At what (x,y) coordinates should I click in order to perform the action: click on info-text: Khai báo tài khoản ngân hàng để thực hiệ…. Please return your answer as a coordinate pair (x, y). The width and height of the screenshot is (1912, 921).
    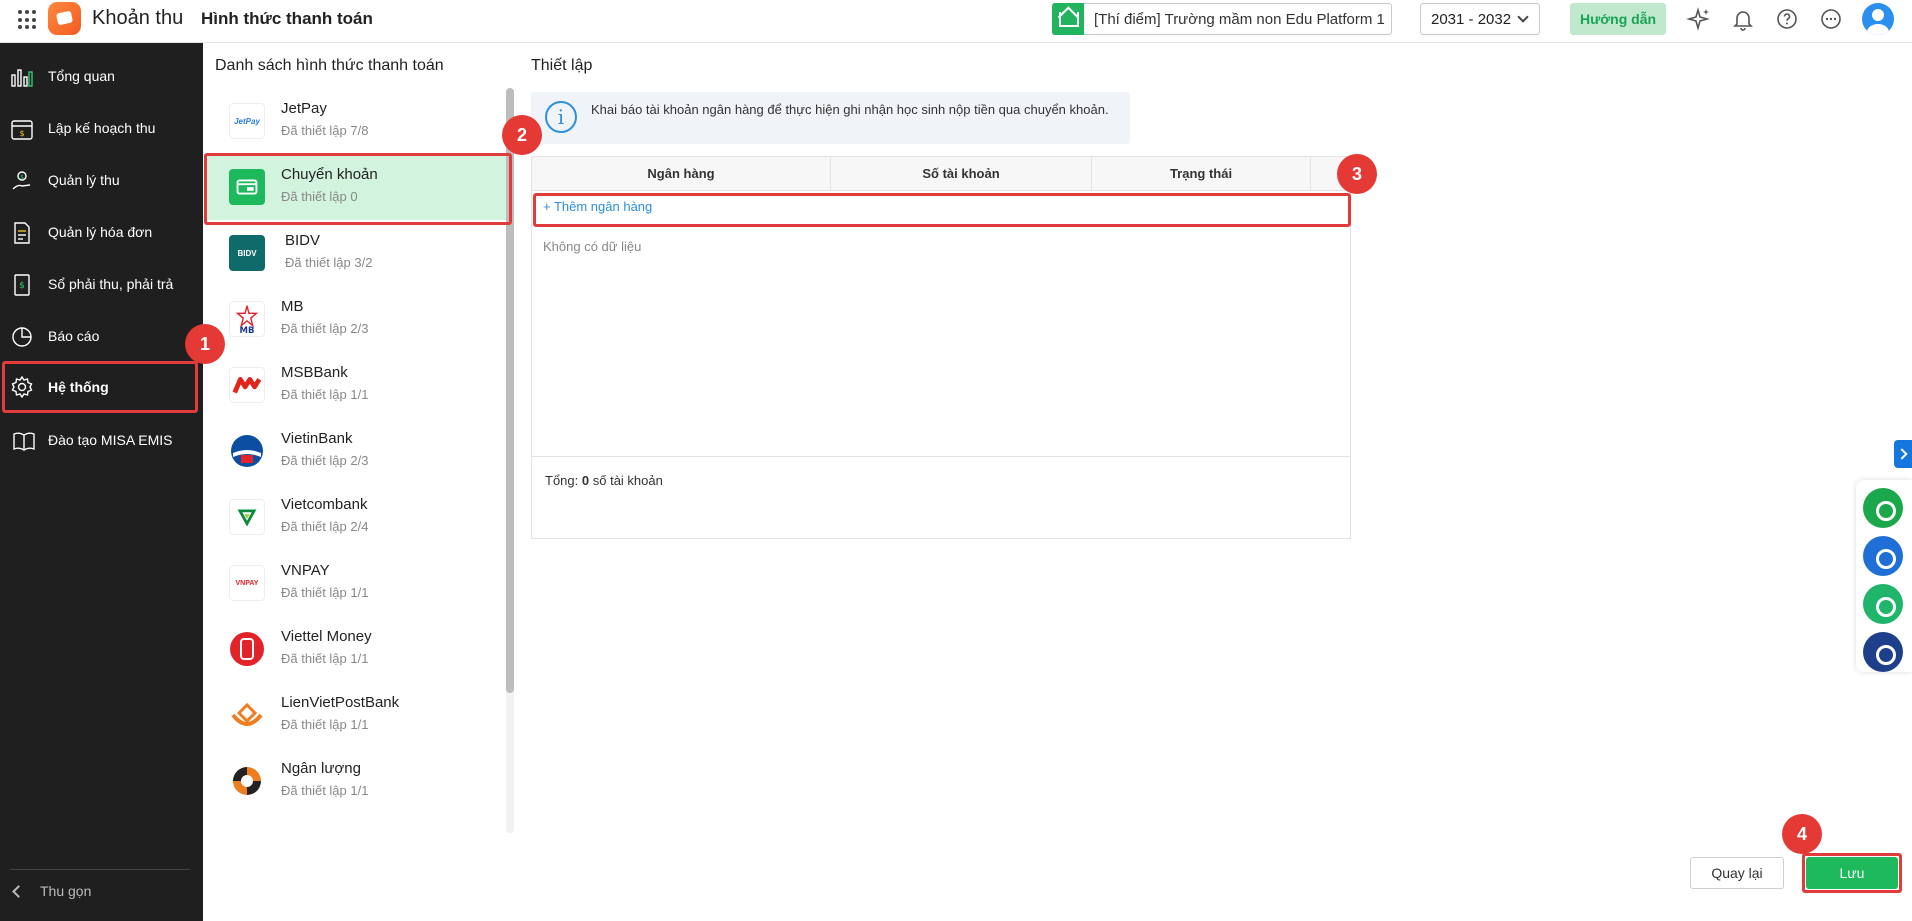
    Looking at the image, I should click on (850, 109).